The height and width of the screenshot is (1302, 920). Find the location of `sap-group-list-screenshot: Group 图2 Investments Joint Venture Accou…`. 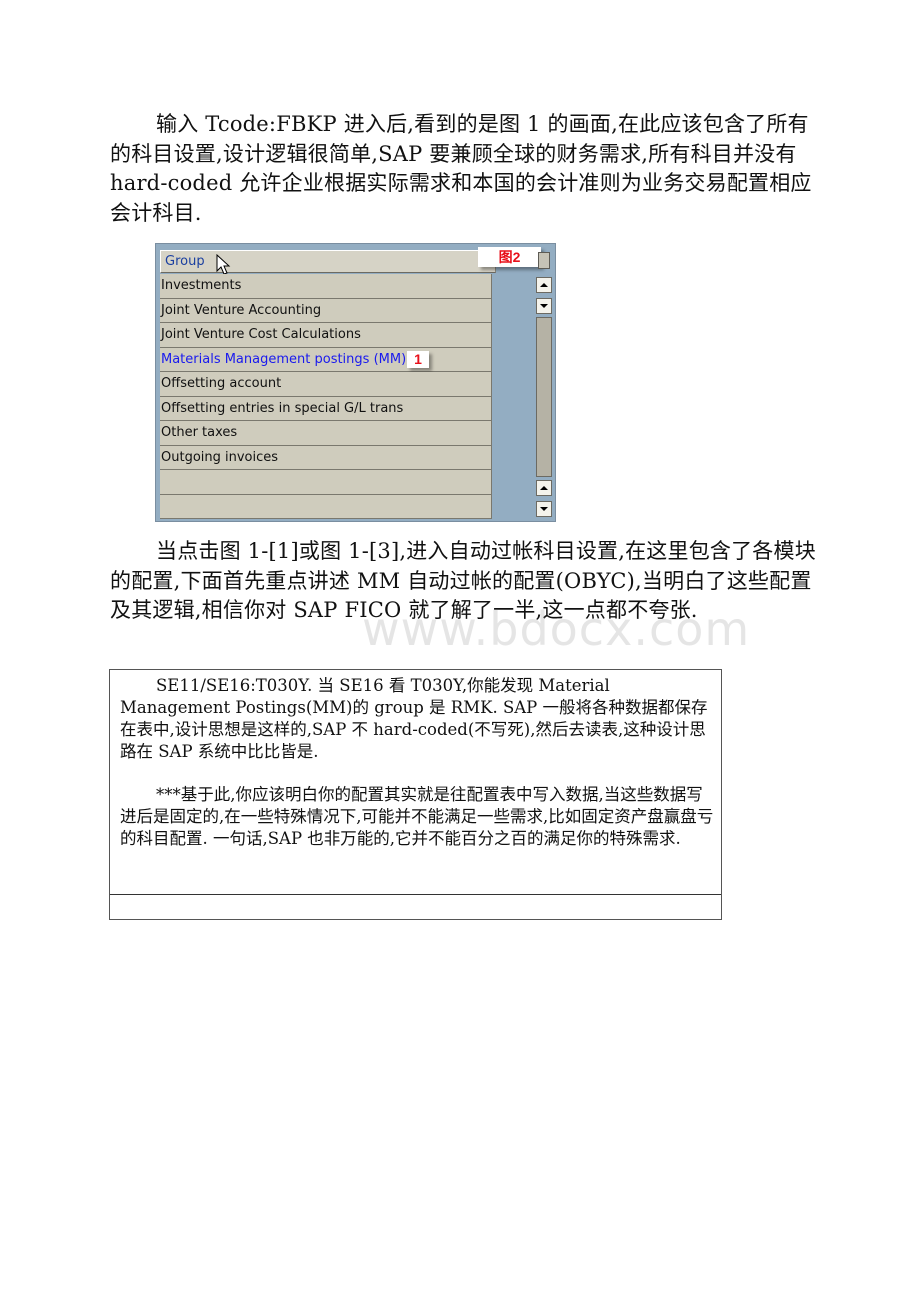

sap-group-list-screenshot: Group 图2 Investments Joint Venture Accou… is located at coordinates (355, 382).